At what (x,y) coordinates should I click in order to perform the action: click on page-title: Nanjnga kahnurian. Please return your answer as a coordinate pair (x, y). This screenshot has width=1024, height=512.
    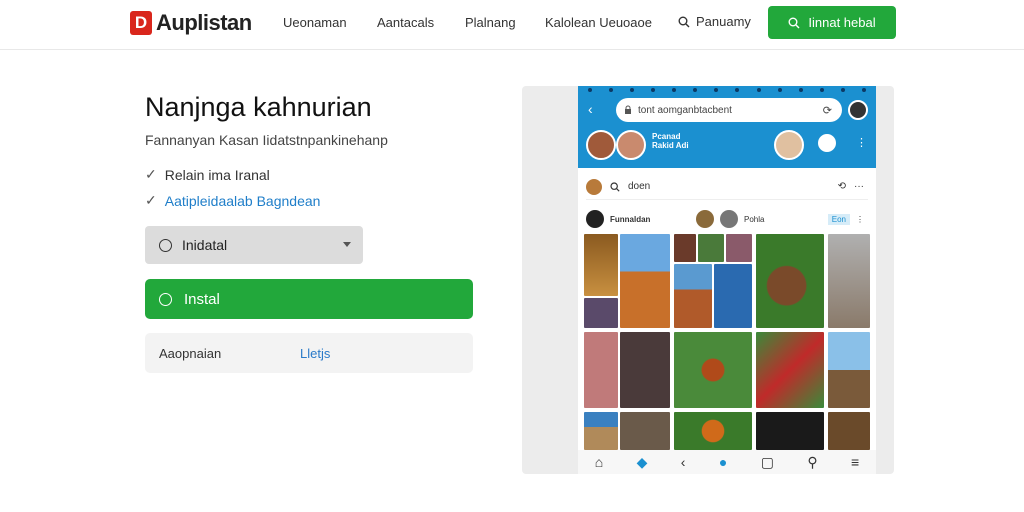
    Looking at the image, I should click on (258, 107).